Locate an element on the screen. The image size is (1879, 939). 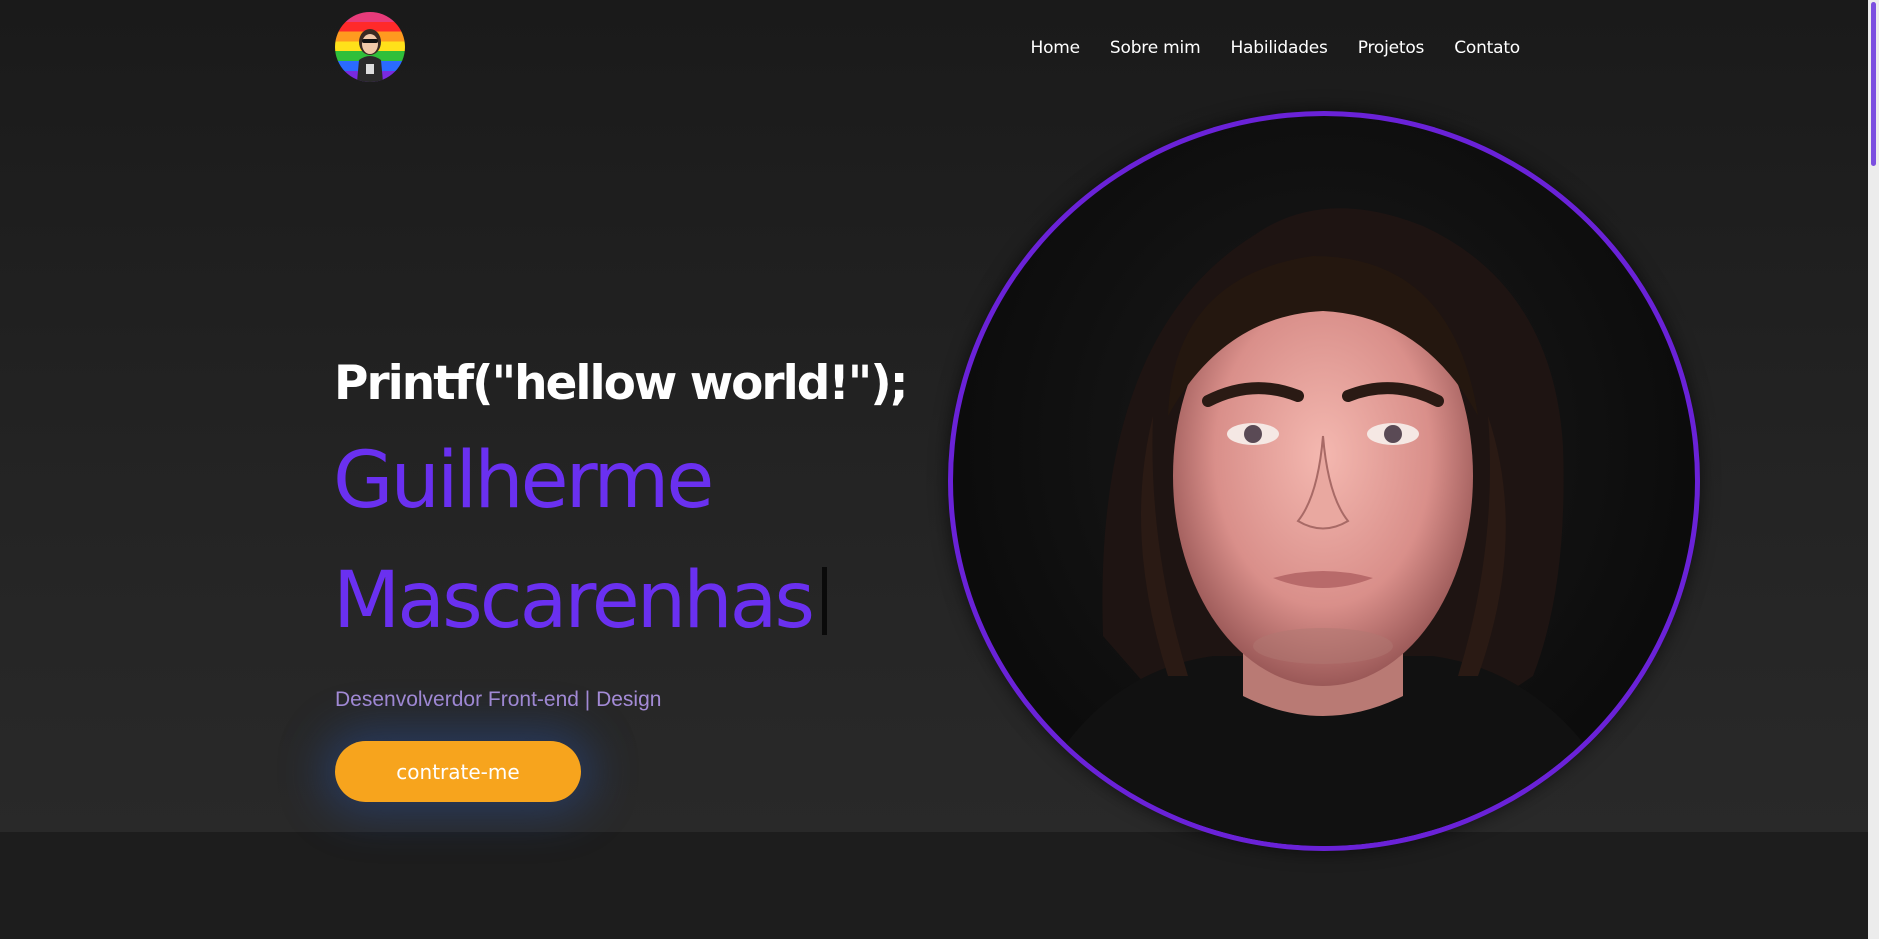
logo-avatar-icon is located at coordinates (370, 47).